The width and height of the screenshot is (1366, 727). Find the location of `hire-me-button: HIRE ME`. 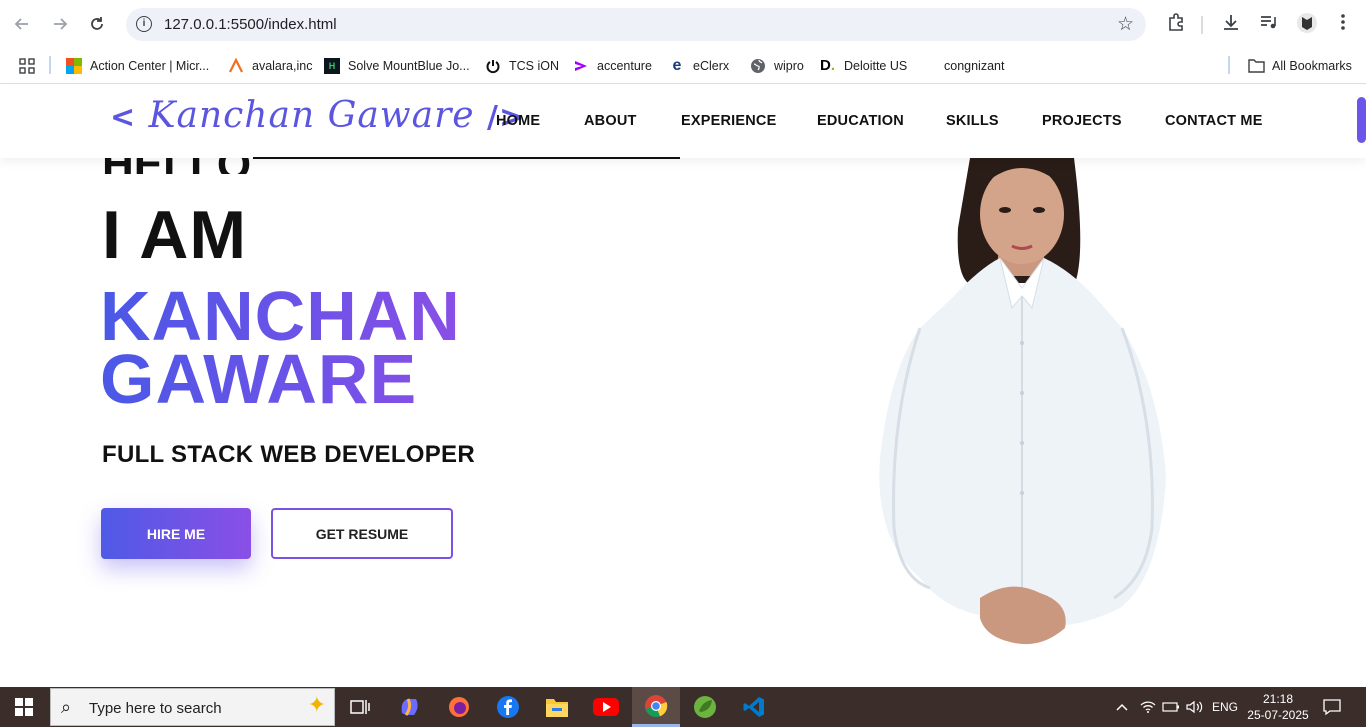

hire-me-button: HIRE ME is located at coordinates (176, 533).